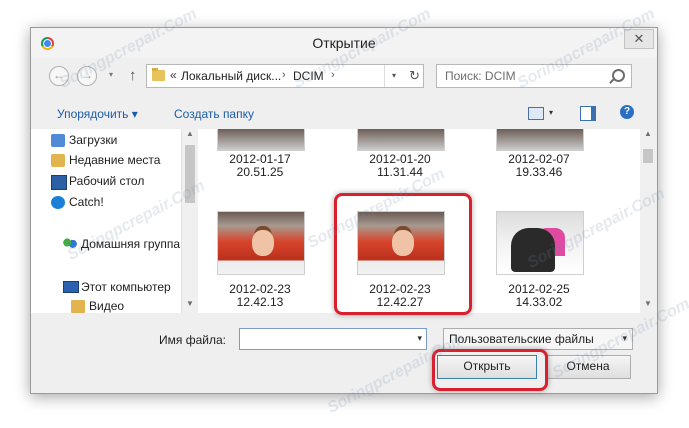 The height and width of the screenshot is (428, 689). What do you see at coordinates (111, 74) in the screenshot?
I see `recent-locations-dropdown-icon: ▾` at bounding box center [111, 74].